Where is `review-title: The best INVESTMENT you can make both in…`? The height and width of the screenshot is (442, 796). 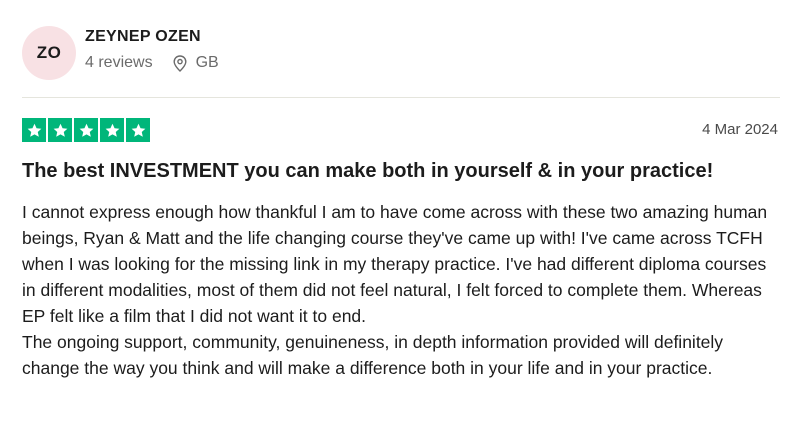 review-title: The best INVESTMENT you can make both in… is located at coordinates (402, 171).